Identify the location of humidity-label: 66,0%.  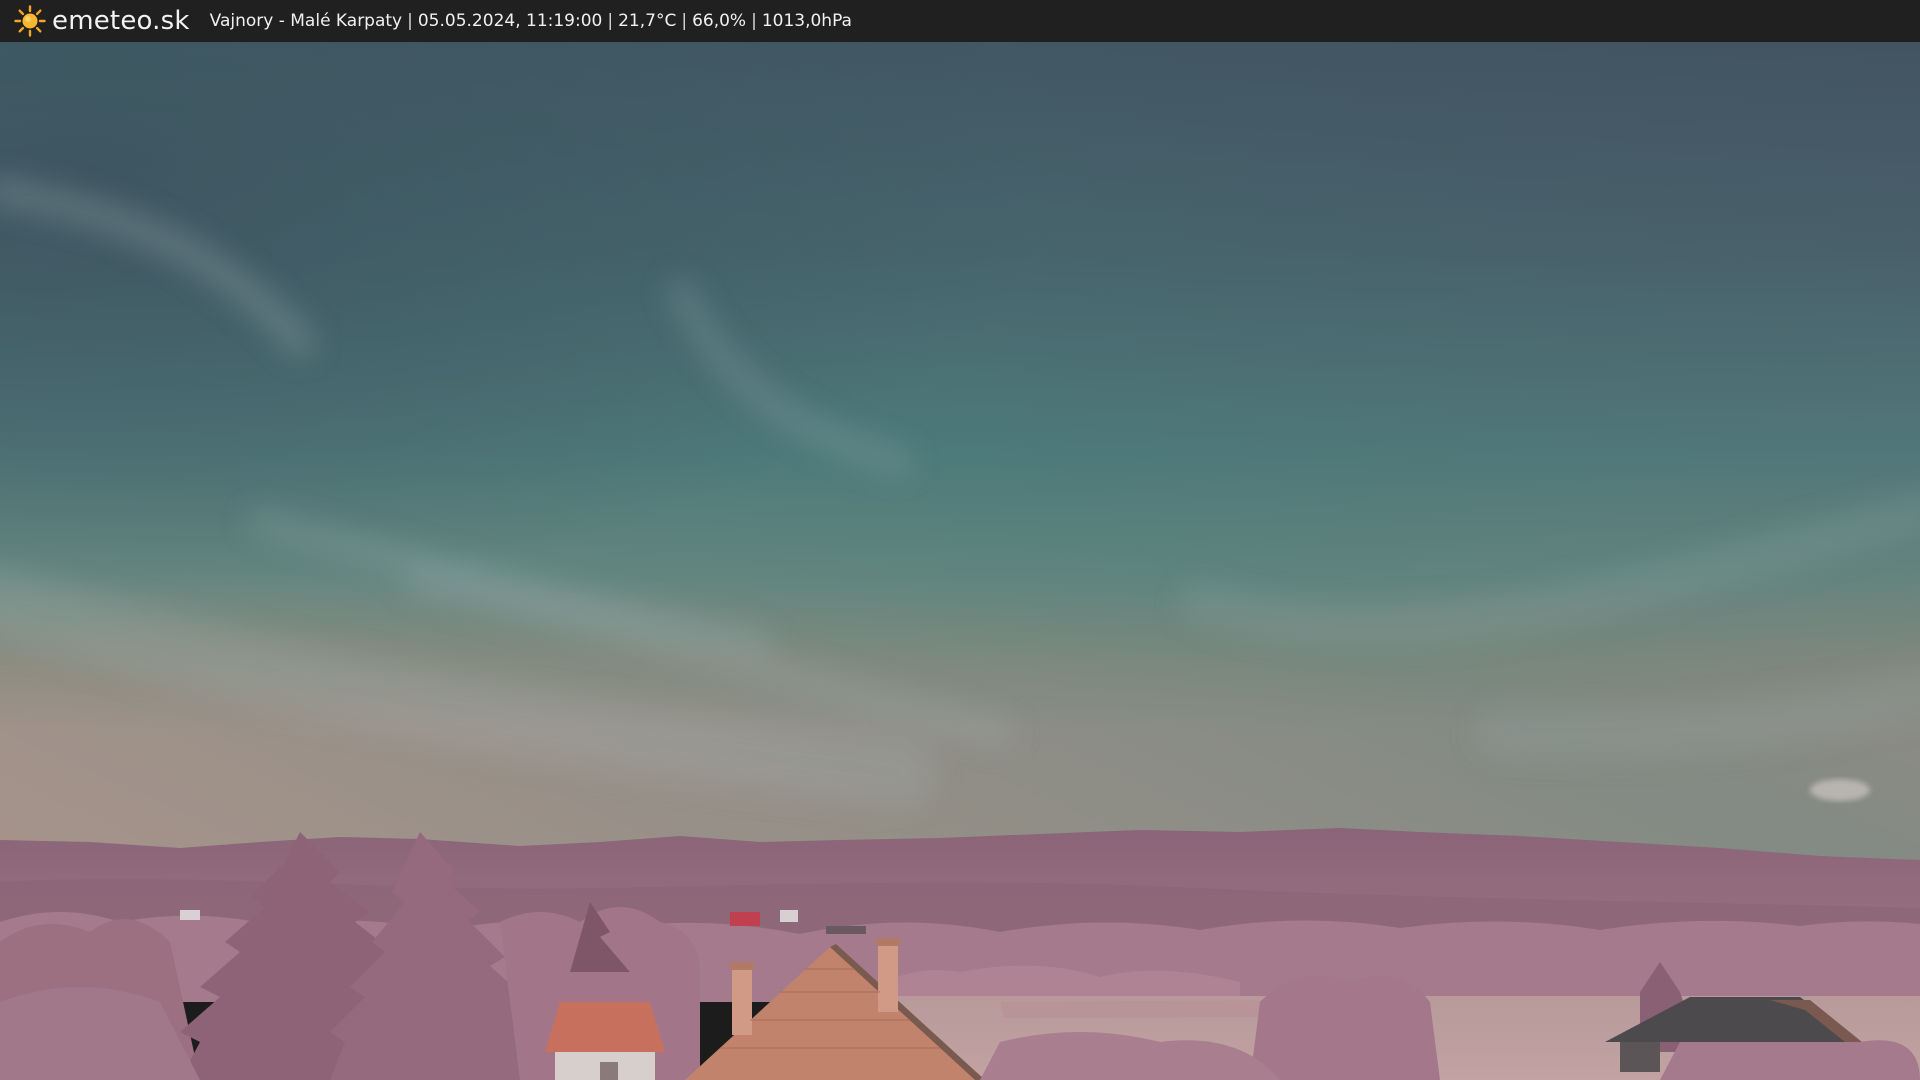
(719, 21).